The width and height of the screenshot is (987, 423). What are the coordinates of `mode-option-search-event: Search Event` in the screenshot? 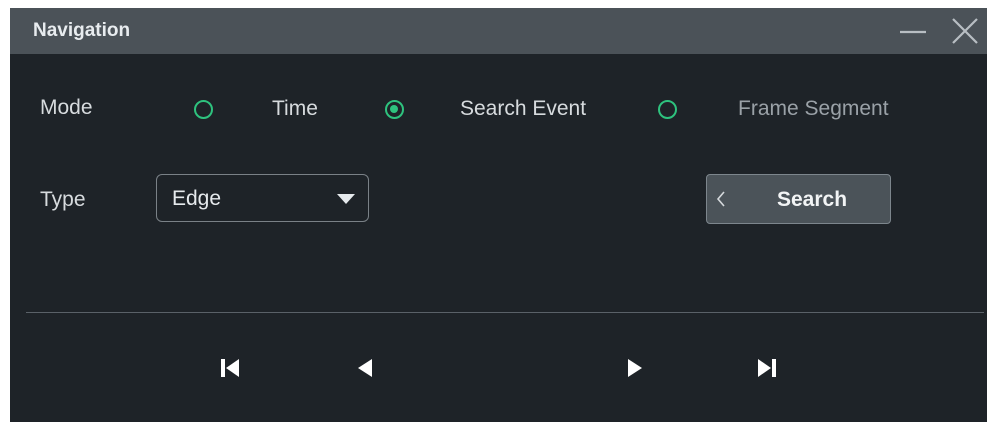 It's located at (485, 109).